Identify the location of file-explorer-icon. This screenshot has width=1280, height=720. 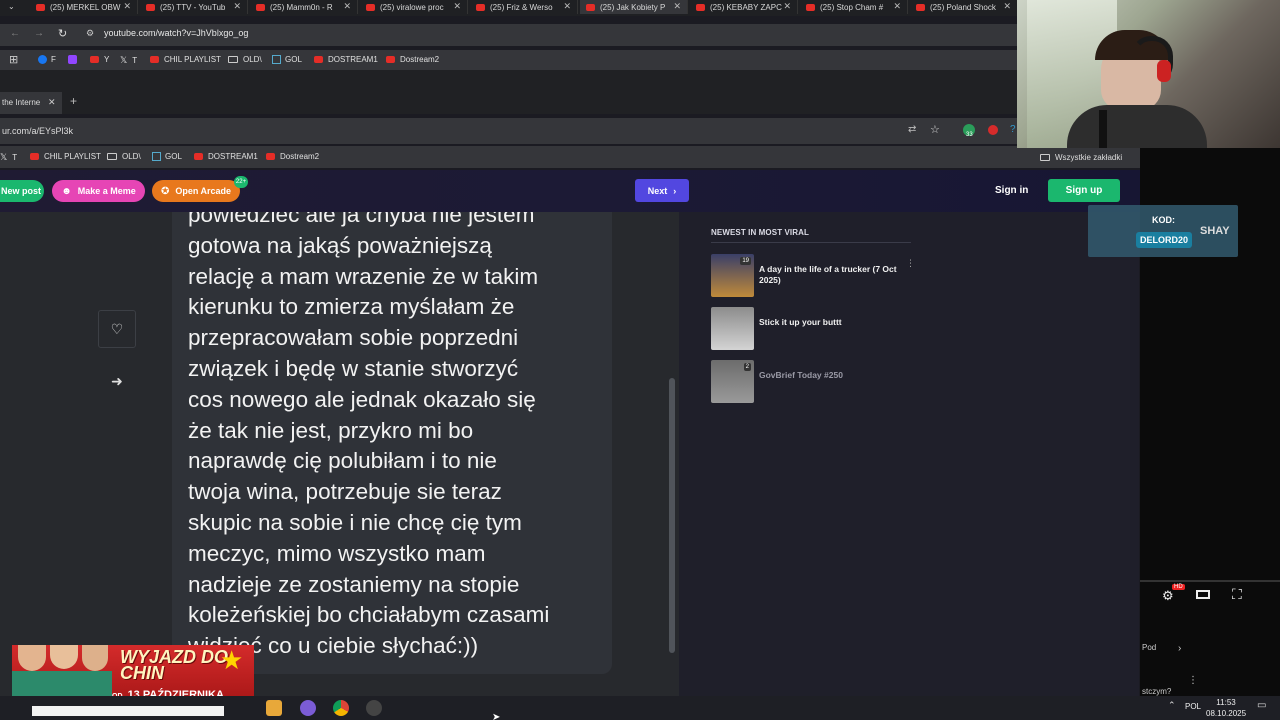
(274, 708).